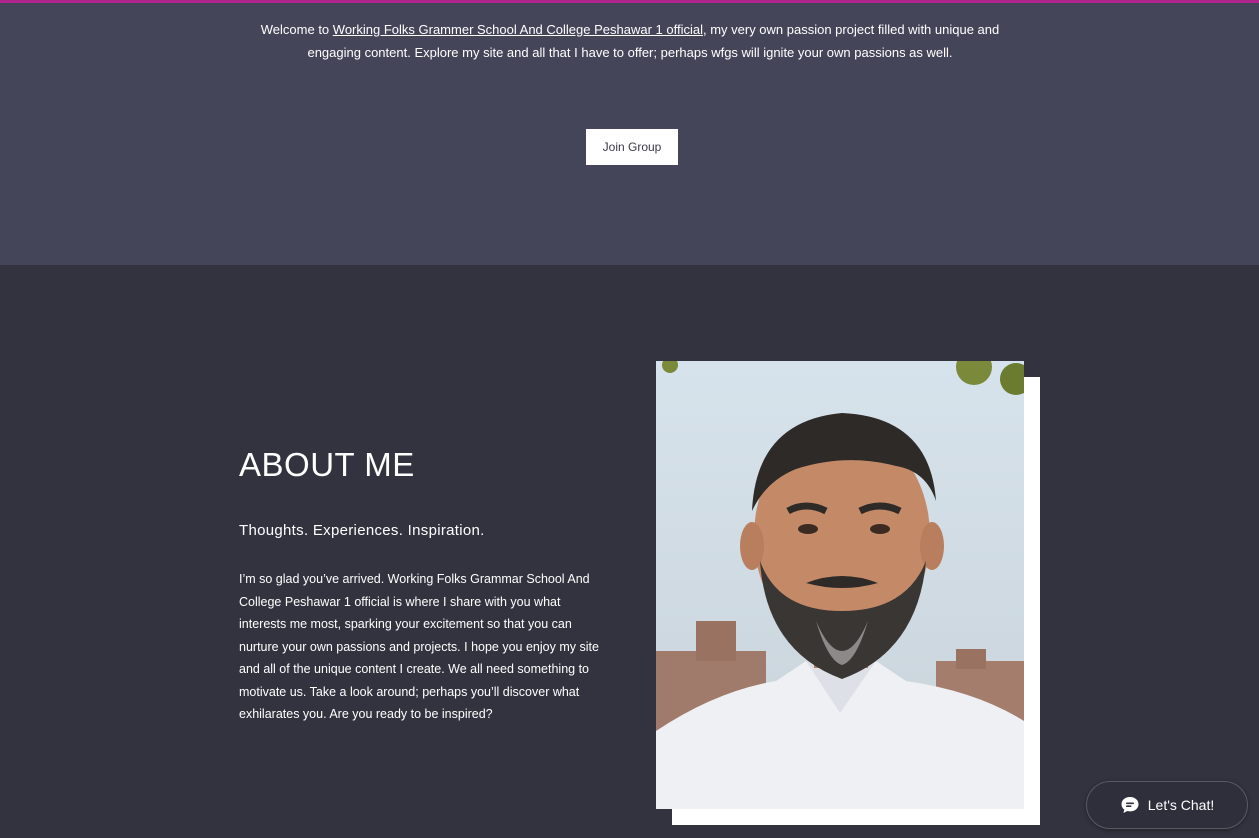 This screenshot has height=838, width=1259. I want to click on about-title: ABOUT ME, so click(327, 464).